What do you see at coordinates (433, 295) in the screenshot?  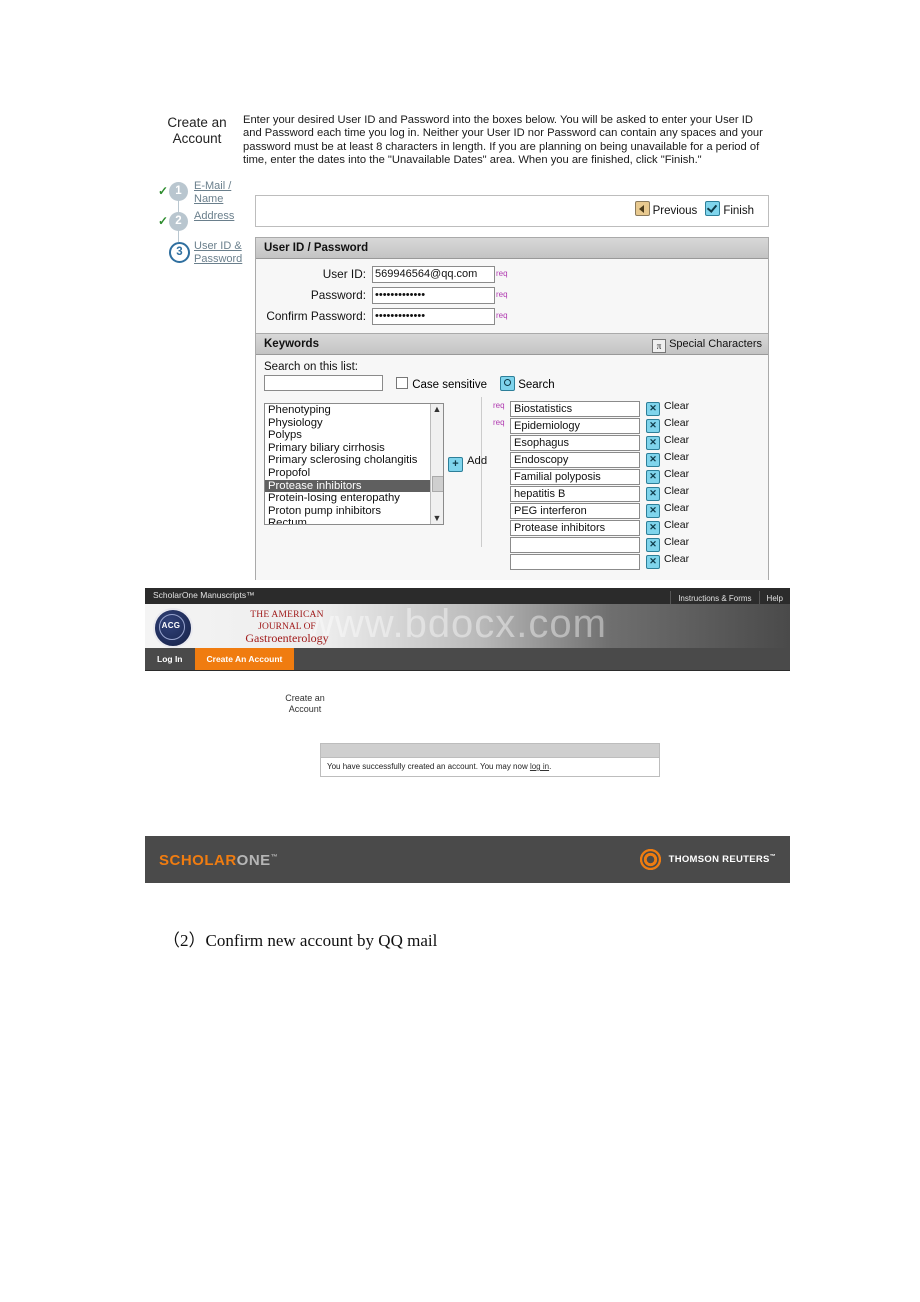 I see `password-input: •••••••••••••` at bounding box center [433, 295].